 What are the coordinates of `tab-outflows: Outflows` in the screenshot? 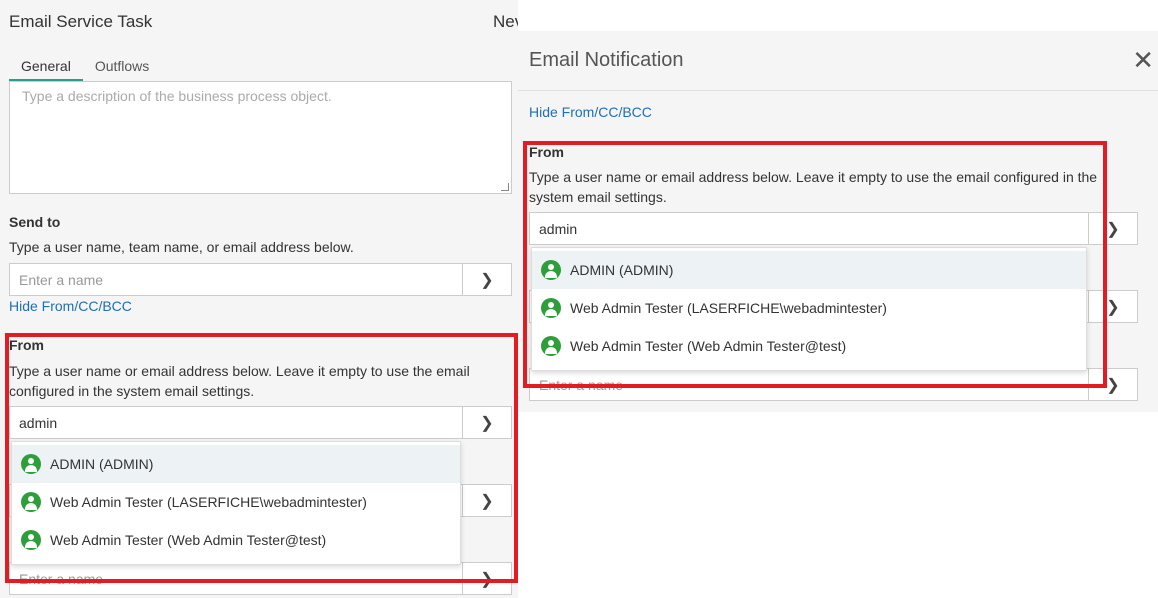 It's located at (122, 68).